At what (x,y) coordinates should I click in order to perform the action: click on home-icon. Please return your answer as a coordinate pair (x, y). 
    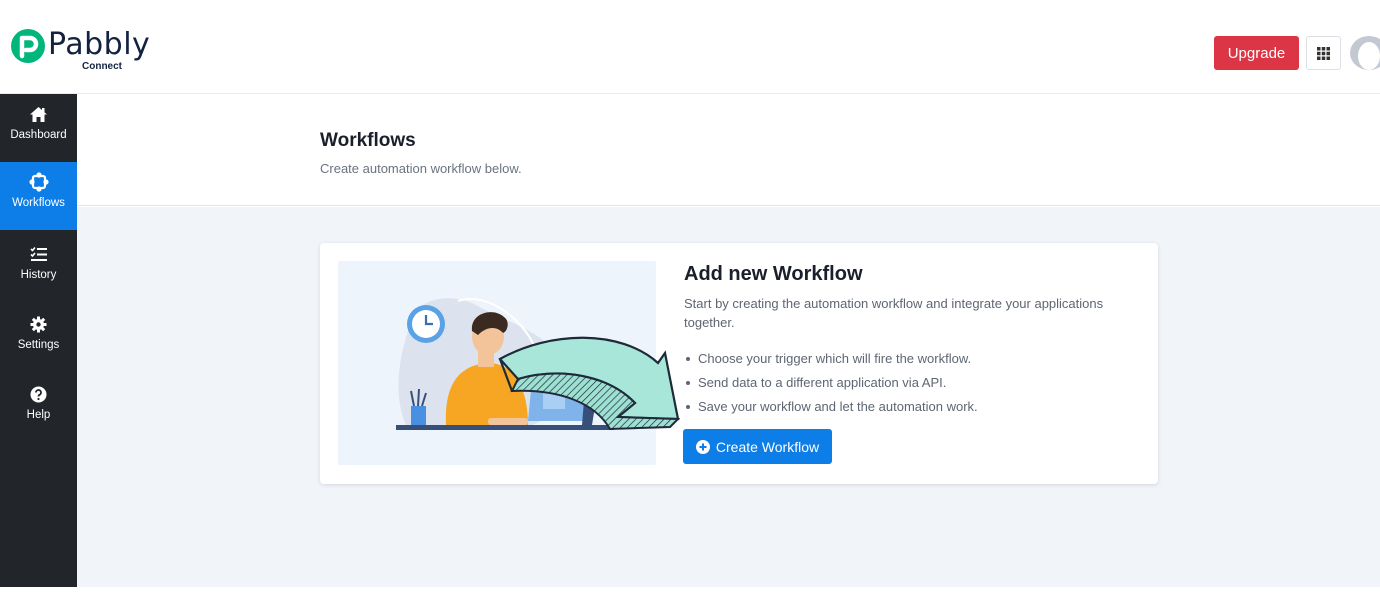
    Looking at the image, I should click on (38, 114).